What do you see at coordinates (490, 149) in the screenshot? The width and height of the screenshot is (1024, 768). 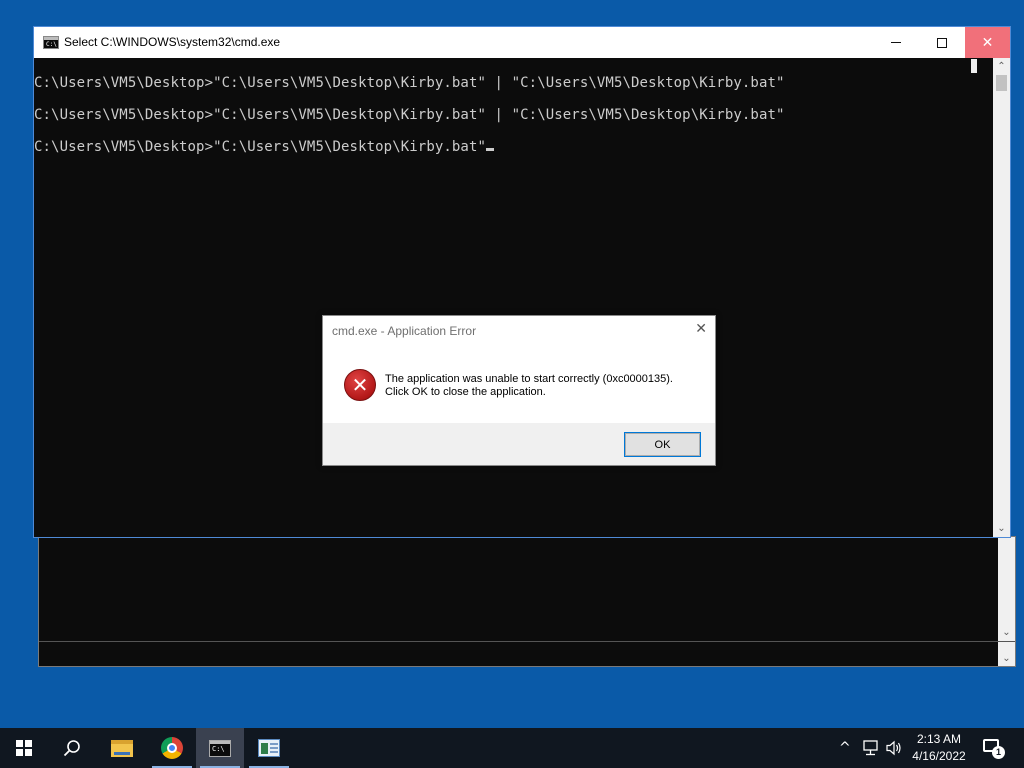 I see `text-cursor` at bounding box center [490, 149].